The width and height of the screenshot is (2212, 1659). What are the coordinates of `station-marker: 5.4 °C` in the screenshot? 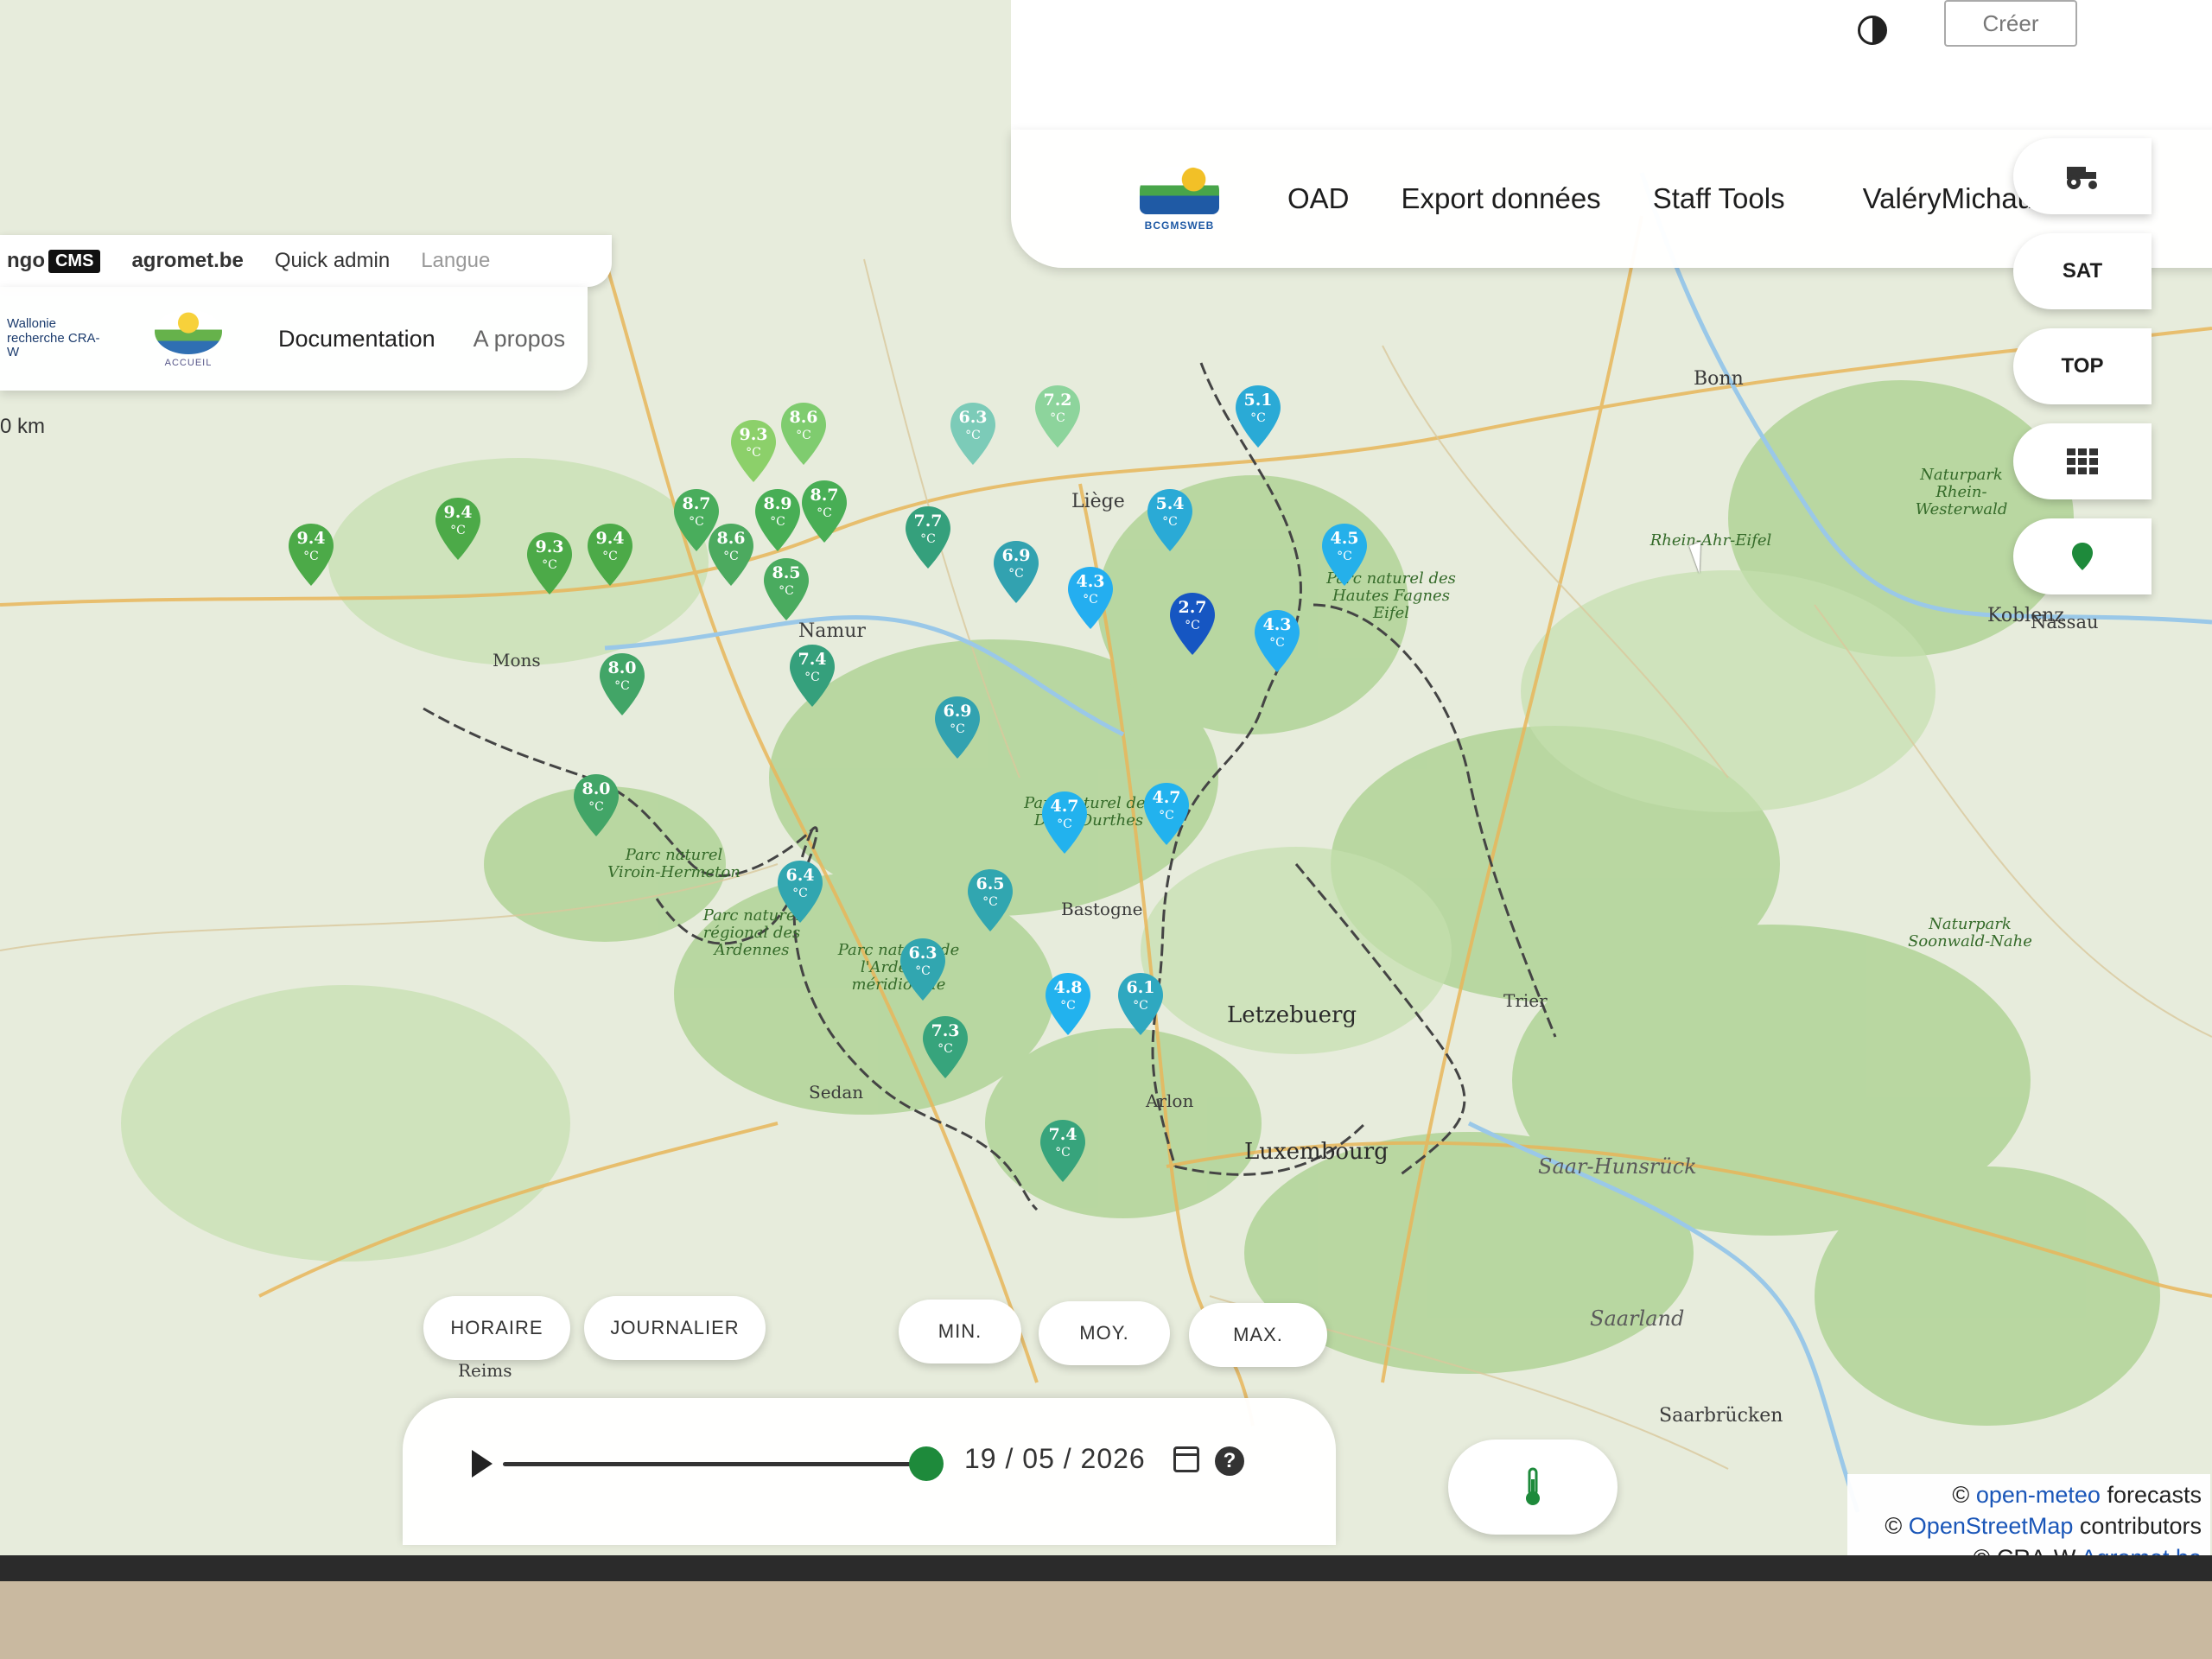 It's located at (1170, 520).